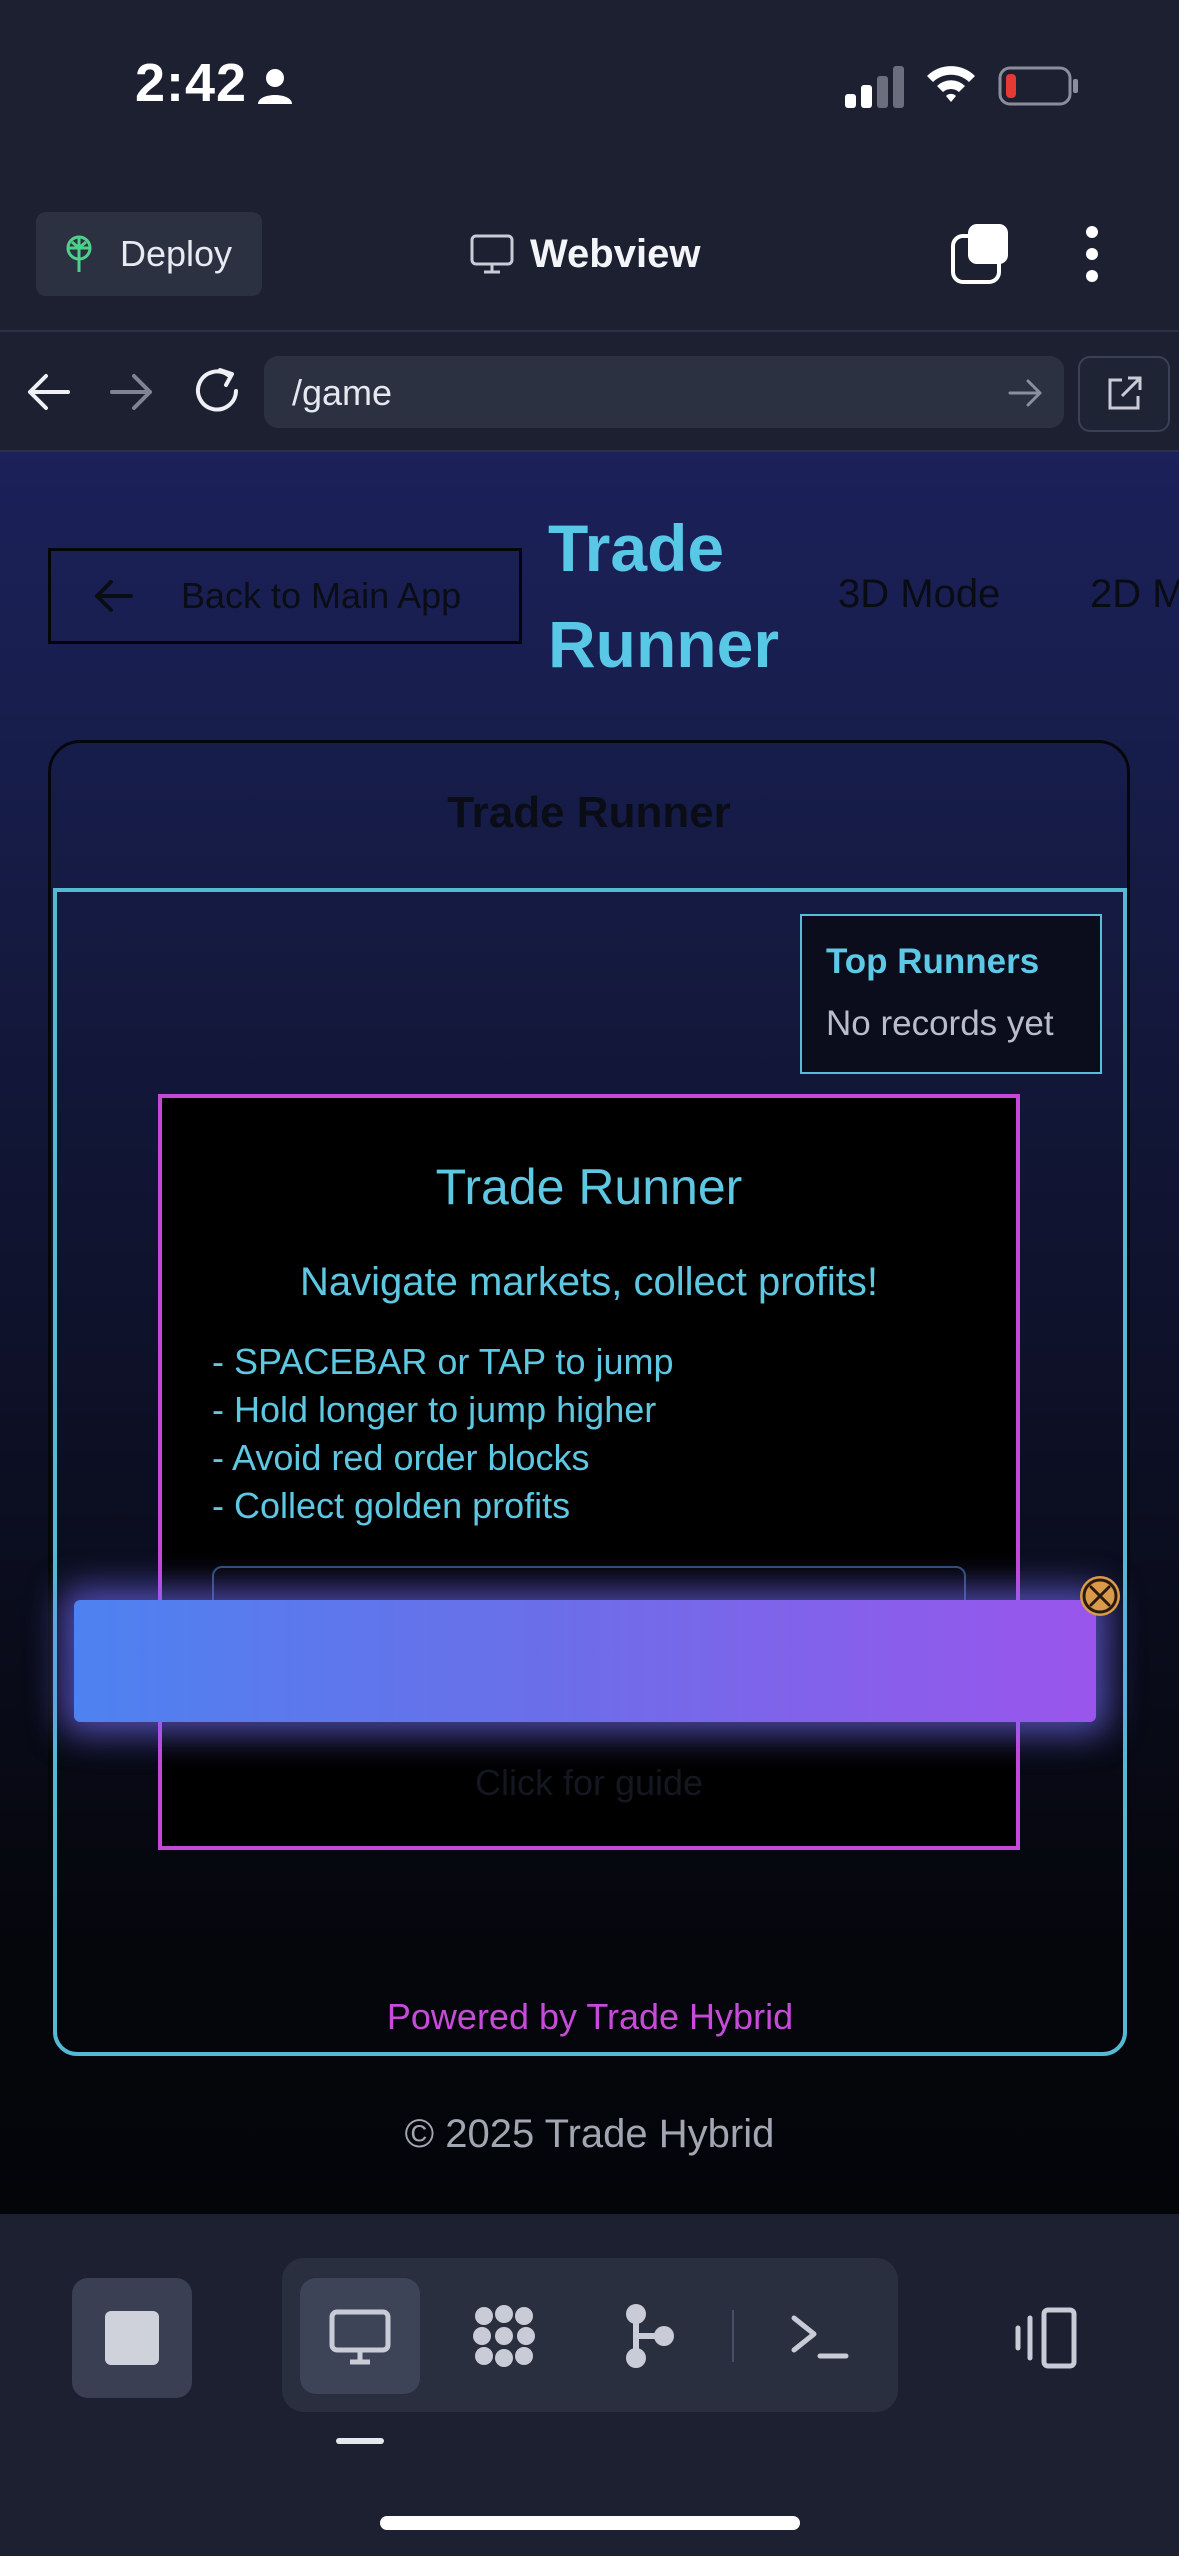  Describe the element at coordinates (504, 2336) in the screenshot. I see `dots-grid-icon` at that location.